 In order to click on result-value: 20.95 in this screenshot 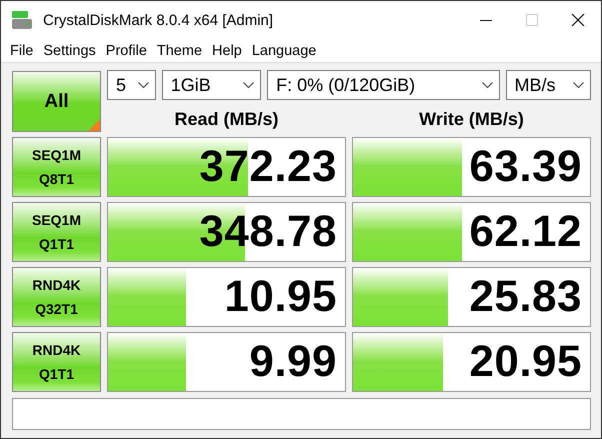, I will do `click(525, 362)`.